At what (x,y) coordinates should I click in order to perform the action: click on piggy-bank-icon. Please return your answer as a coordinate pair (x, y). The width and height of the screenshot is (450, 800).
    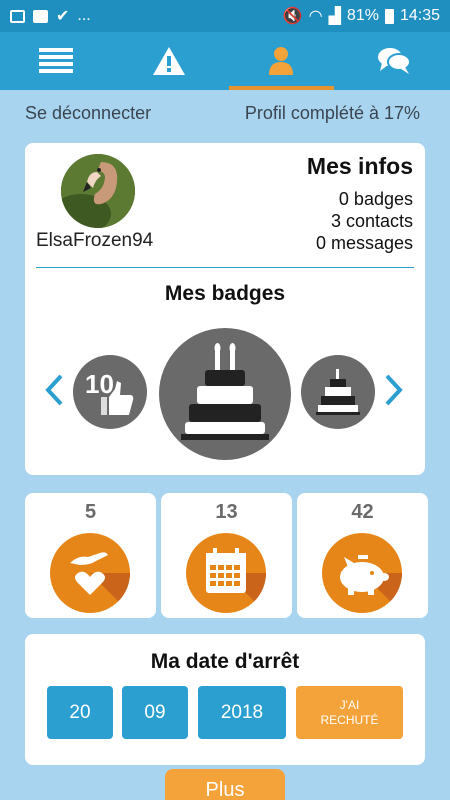
    Looking at the image, I should click on (362, 573).